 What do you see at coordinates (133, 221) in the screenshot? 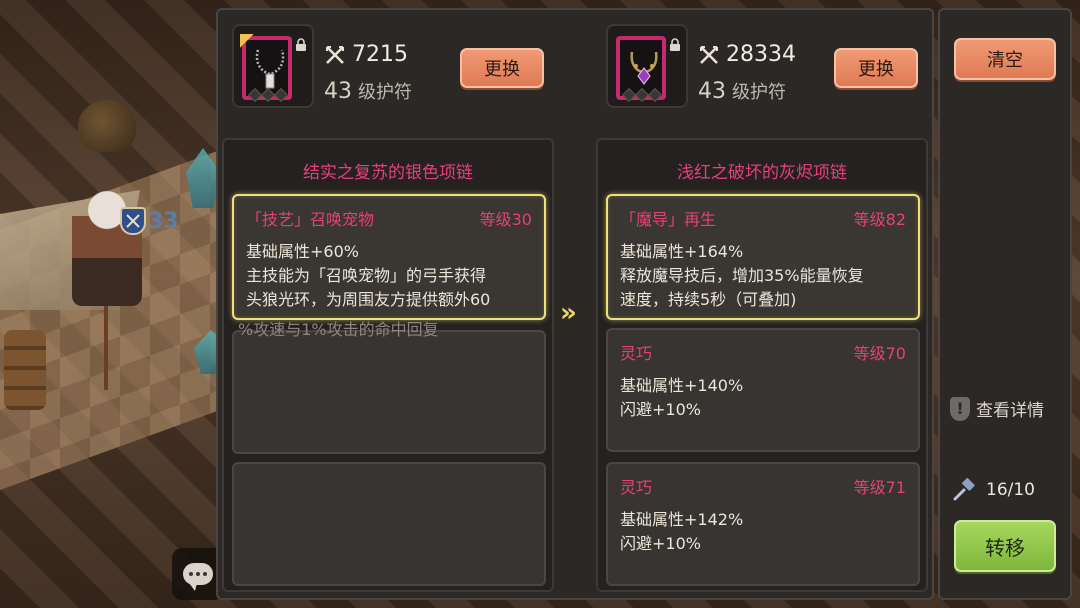
I see `shield-sword-icon` at bounding box center [133, 221].